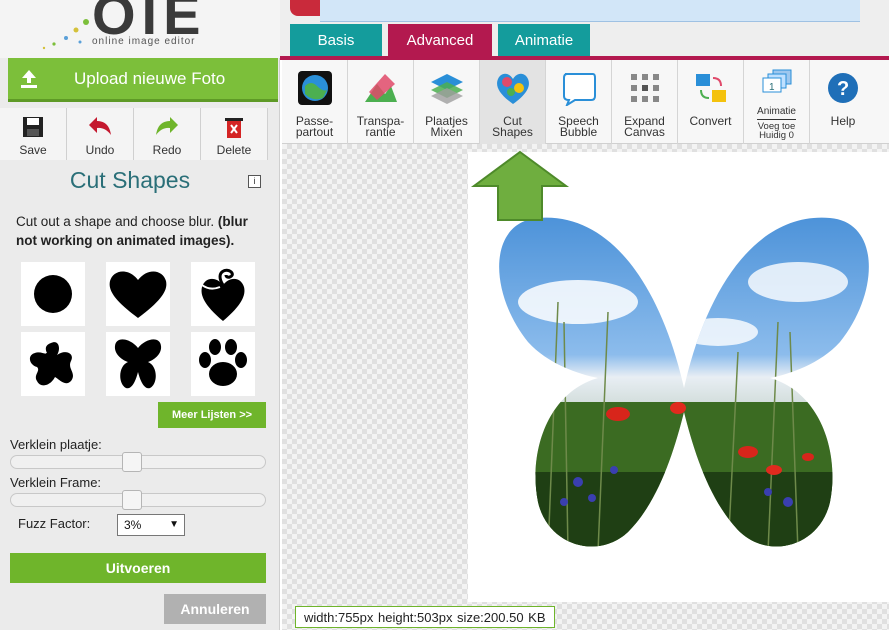  Describe the element at coordinates (140, 29) in the screenshot. I see `app-logo: OIE online image editor` at that location.